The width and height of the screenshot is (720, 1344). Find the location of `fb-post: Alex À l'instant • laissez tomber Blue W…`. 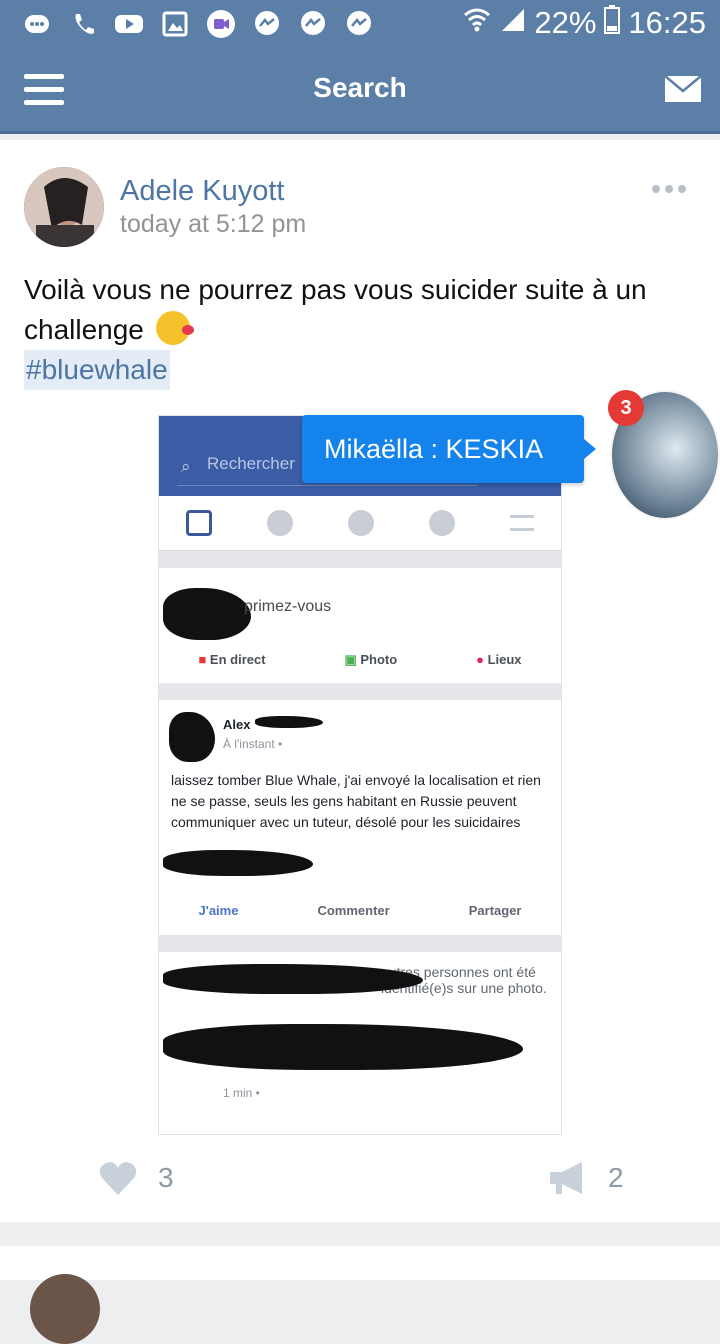

fb-post: Alex À l'instant • laissez tomber Blue W… is located at coordinates (360, 817).